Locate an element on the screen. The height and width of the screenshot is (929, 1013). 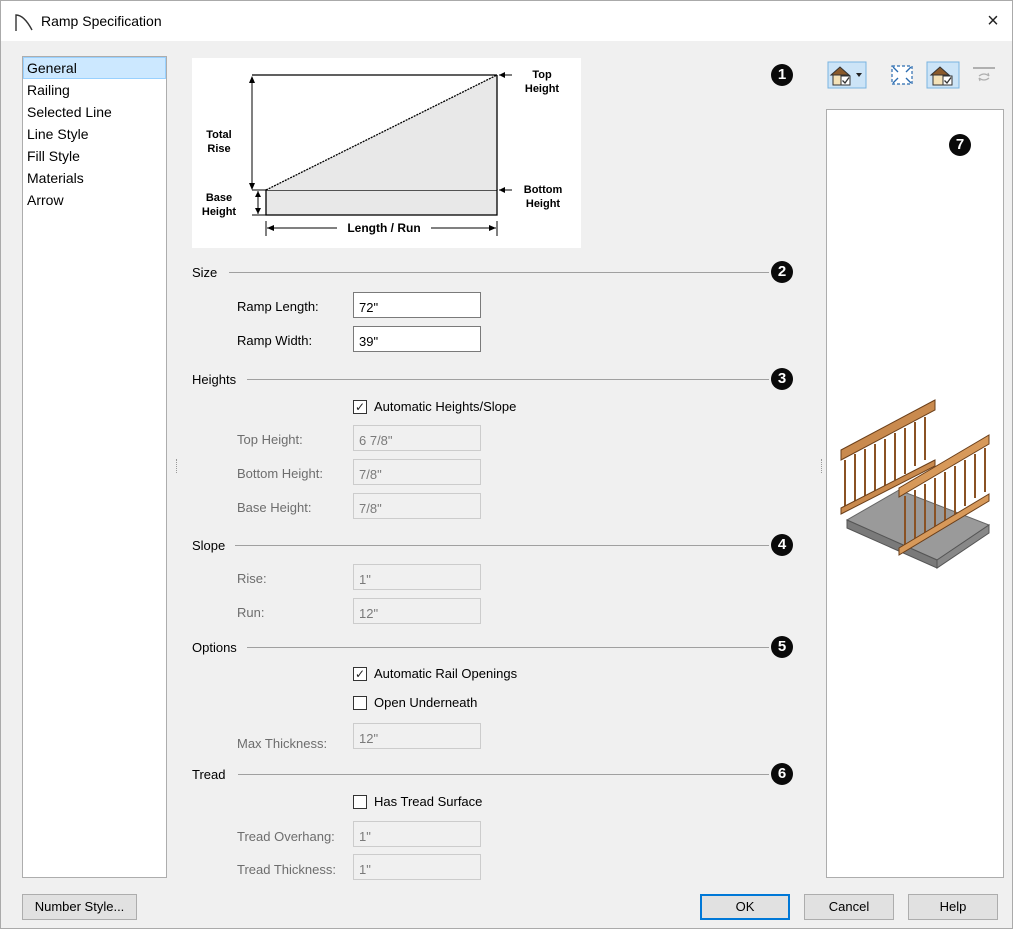
refresh-preview-icon is located at coordinates (984, 74).